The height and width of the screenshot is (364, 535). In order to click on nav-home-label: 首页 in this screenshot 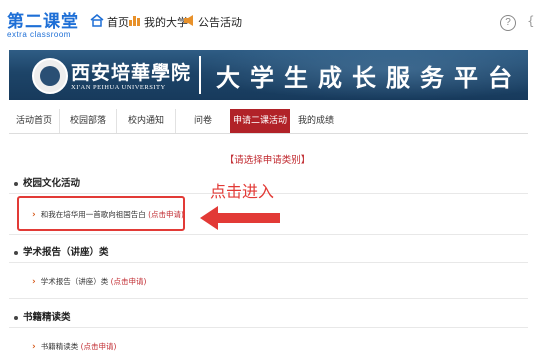, I will do `click(118, 22)`.